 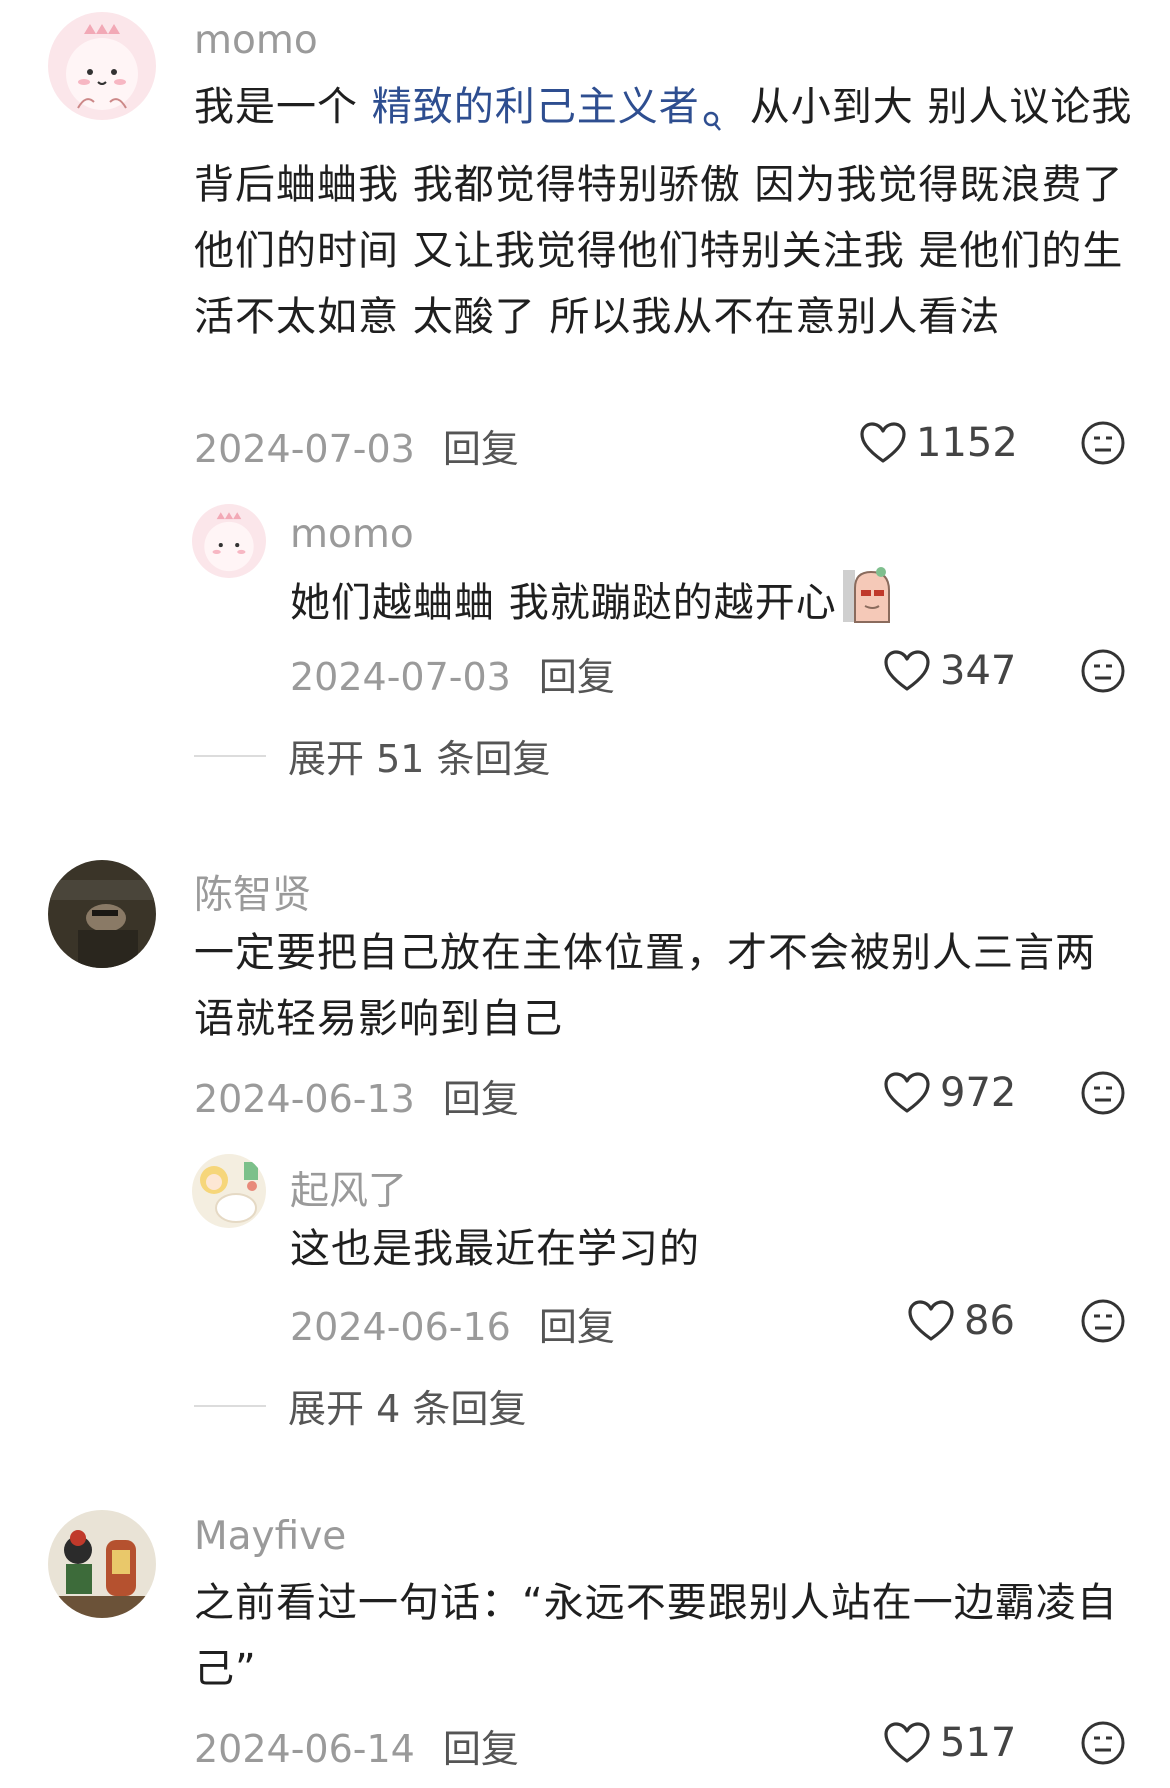 I want to click on username: Mayfive, so click(x=270, y=1536).